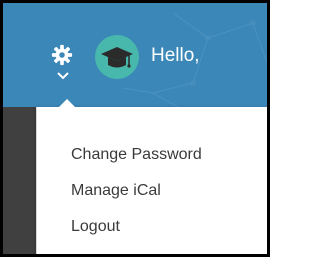 The height and width of the screenshot is (257, 320). Describe the element at coordinates (136, 155) in the screenshot. I see `menu-item-change-password: Change Password` at that location.